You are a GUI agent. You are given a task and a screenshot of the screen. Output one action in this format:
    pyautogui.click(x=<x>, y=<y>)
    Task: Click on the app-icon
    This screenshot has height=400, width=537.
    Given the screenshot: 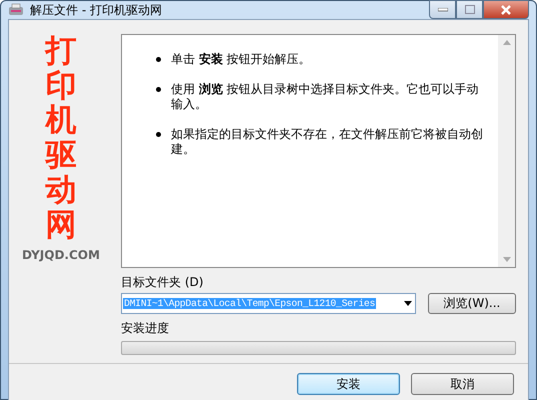 What is the action you would take?
    pyautogui.click(x=16, y=10)
    